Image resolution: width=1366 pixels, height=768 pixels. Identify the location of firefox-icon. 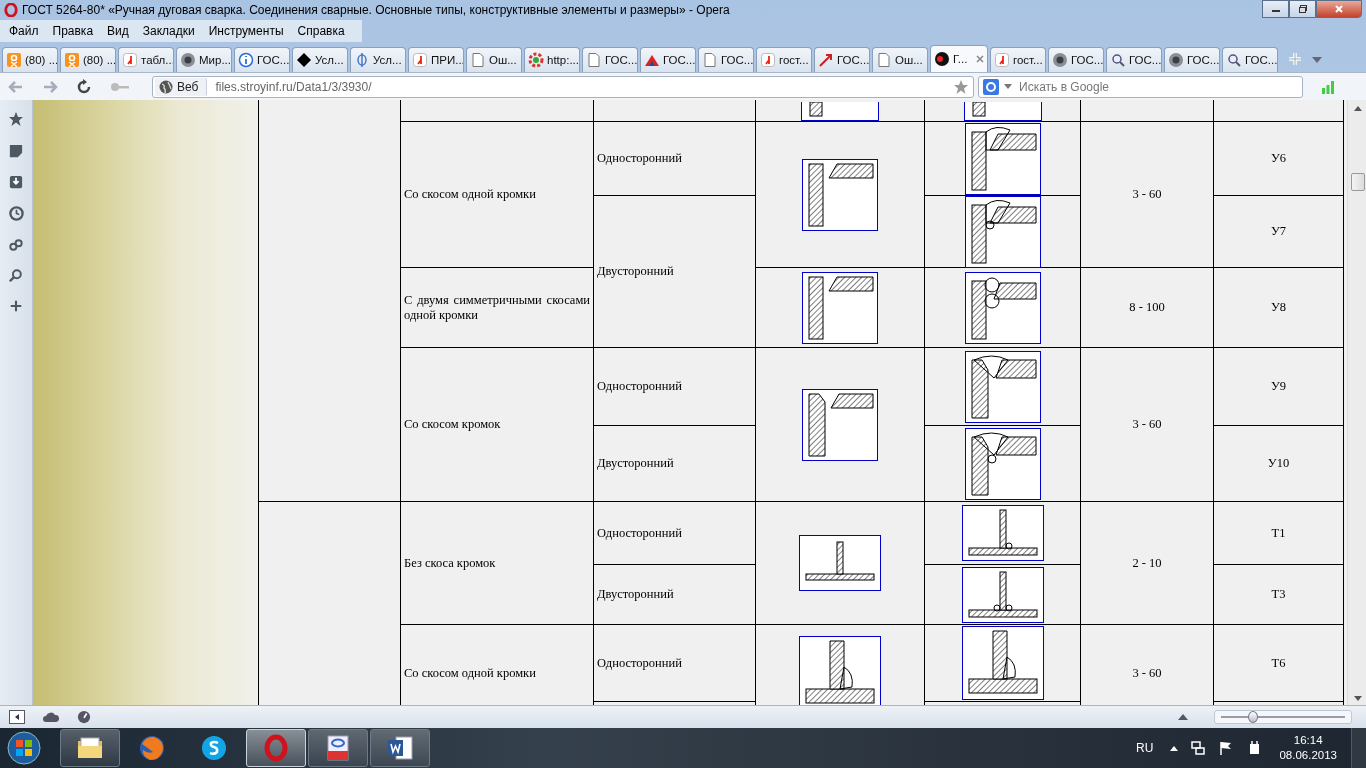
(152, 748).